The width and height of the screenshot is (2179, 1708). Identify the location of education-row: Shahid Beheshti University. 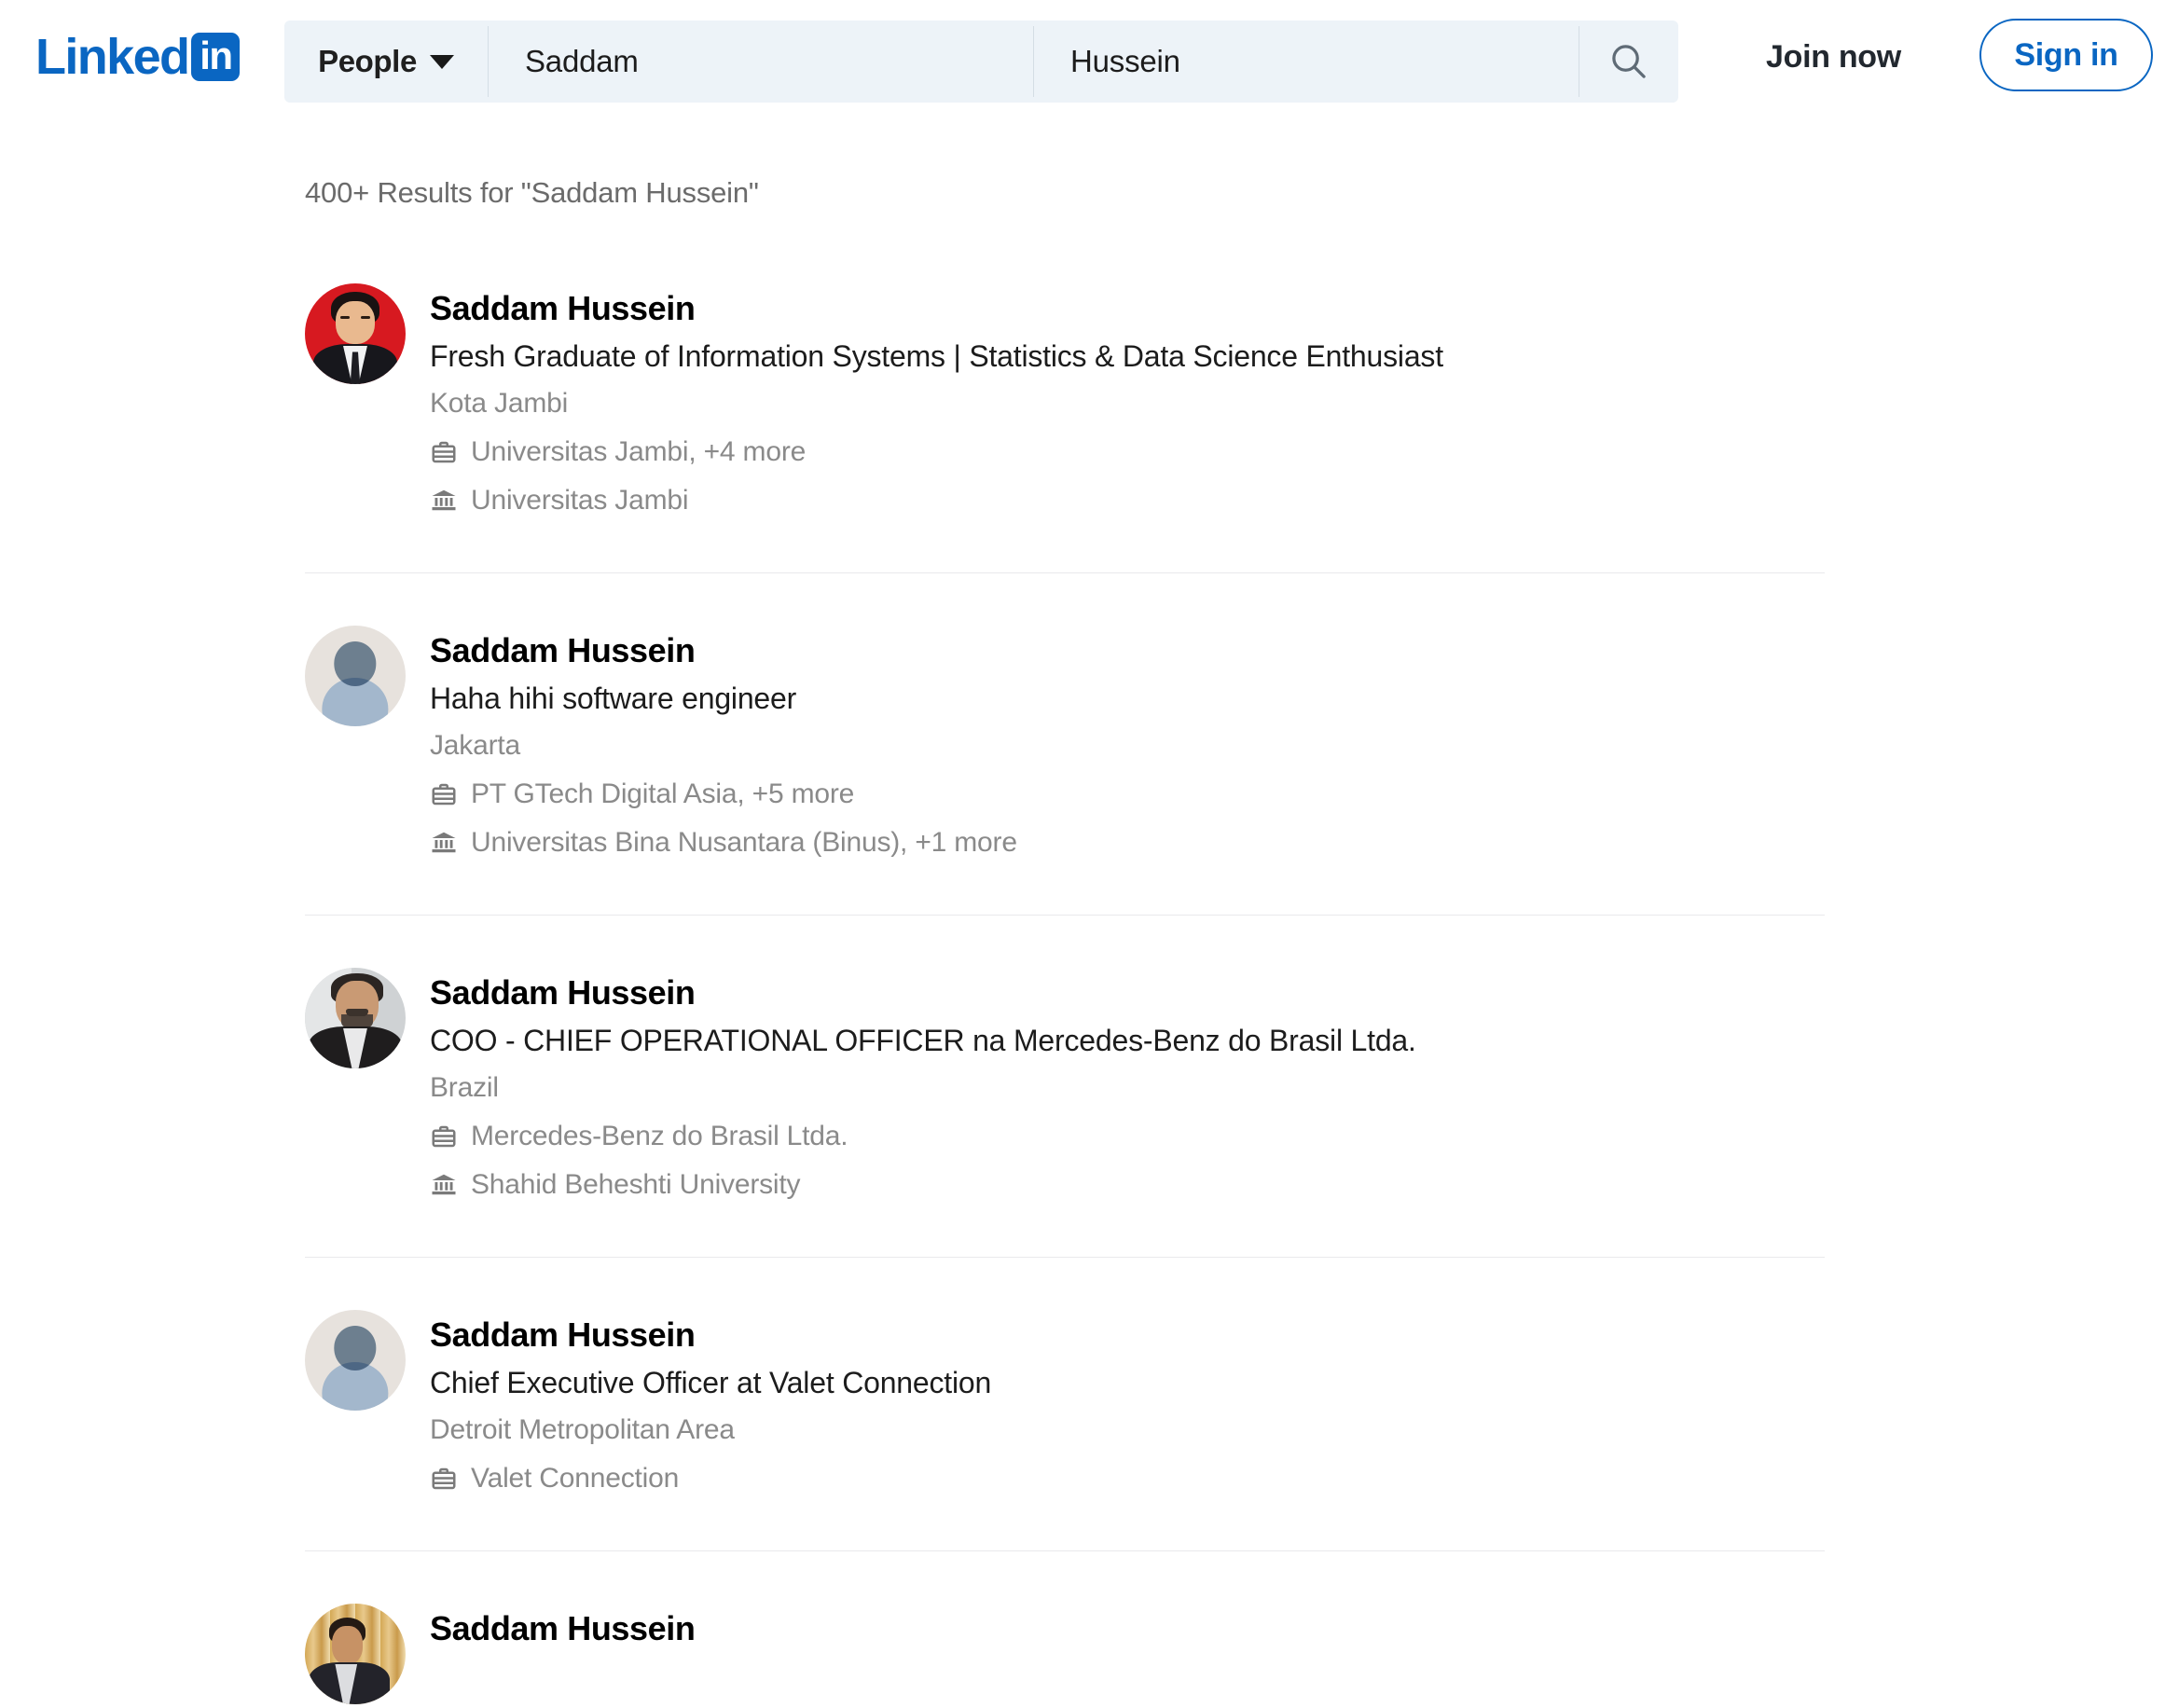
(923, 1185).